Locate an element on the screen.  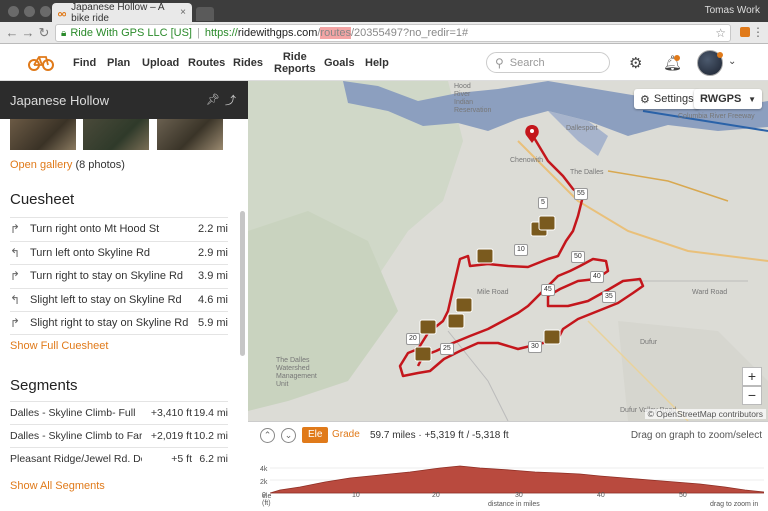
panel-scrollbar is located at coordinates (242, 283).